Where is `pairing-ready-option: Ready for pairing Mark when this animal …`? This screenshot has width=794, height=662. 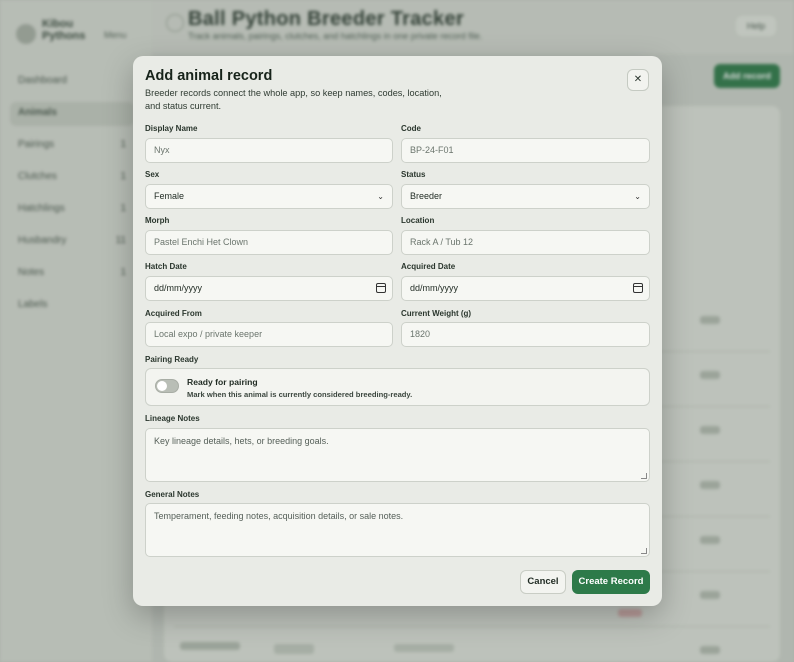 pairing-ready-option: Ready for pairing Mark when this animal … is located at coordinates (397, 387).